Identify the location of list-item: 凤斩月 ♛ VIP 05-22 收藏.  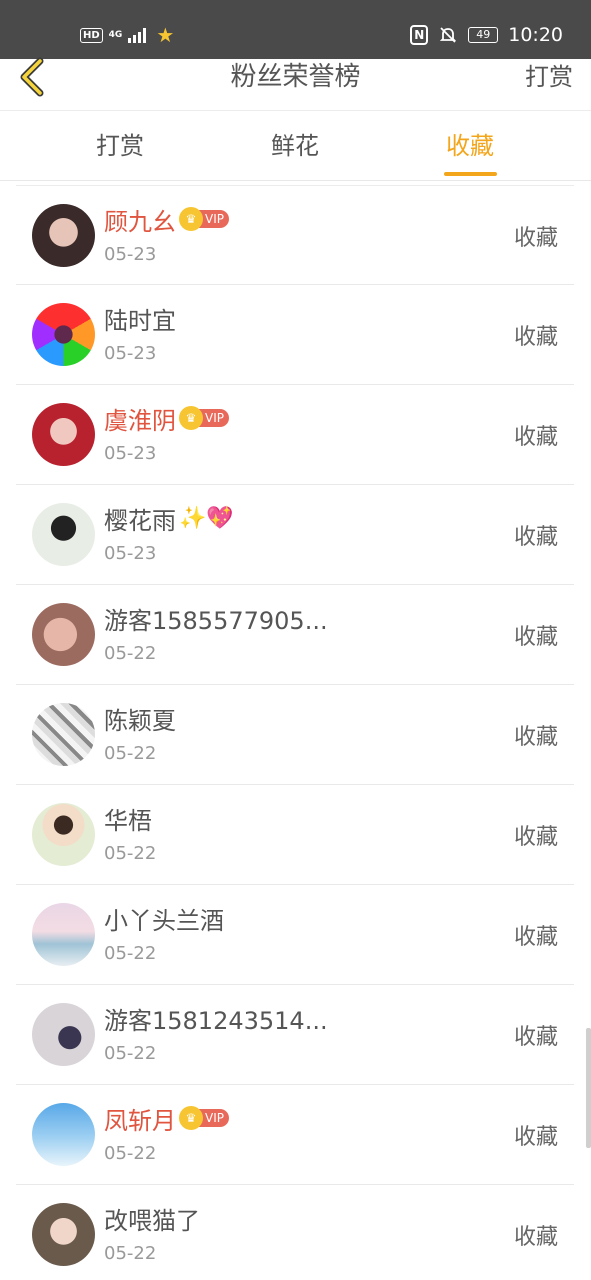
(295, 1135).